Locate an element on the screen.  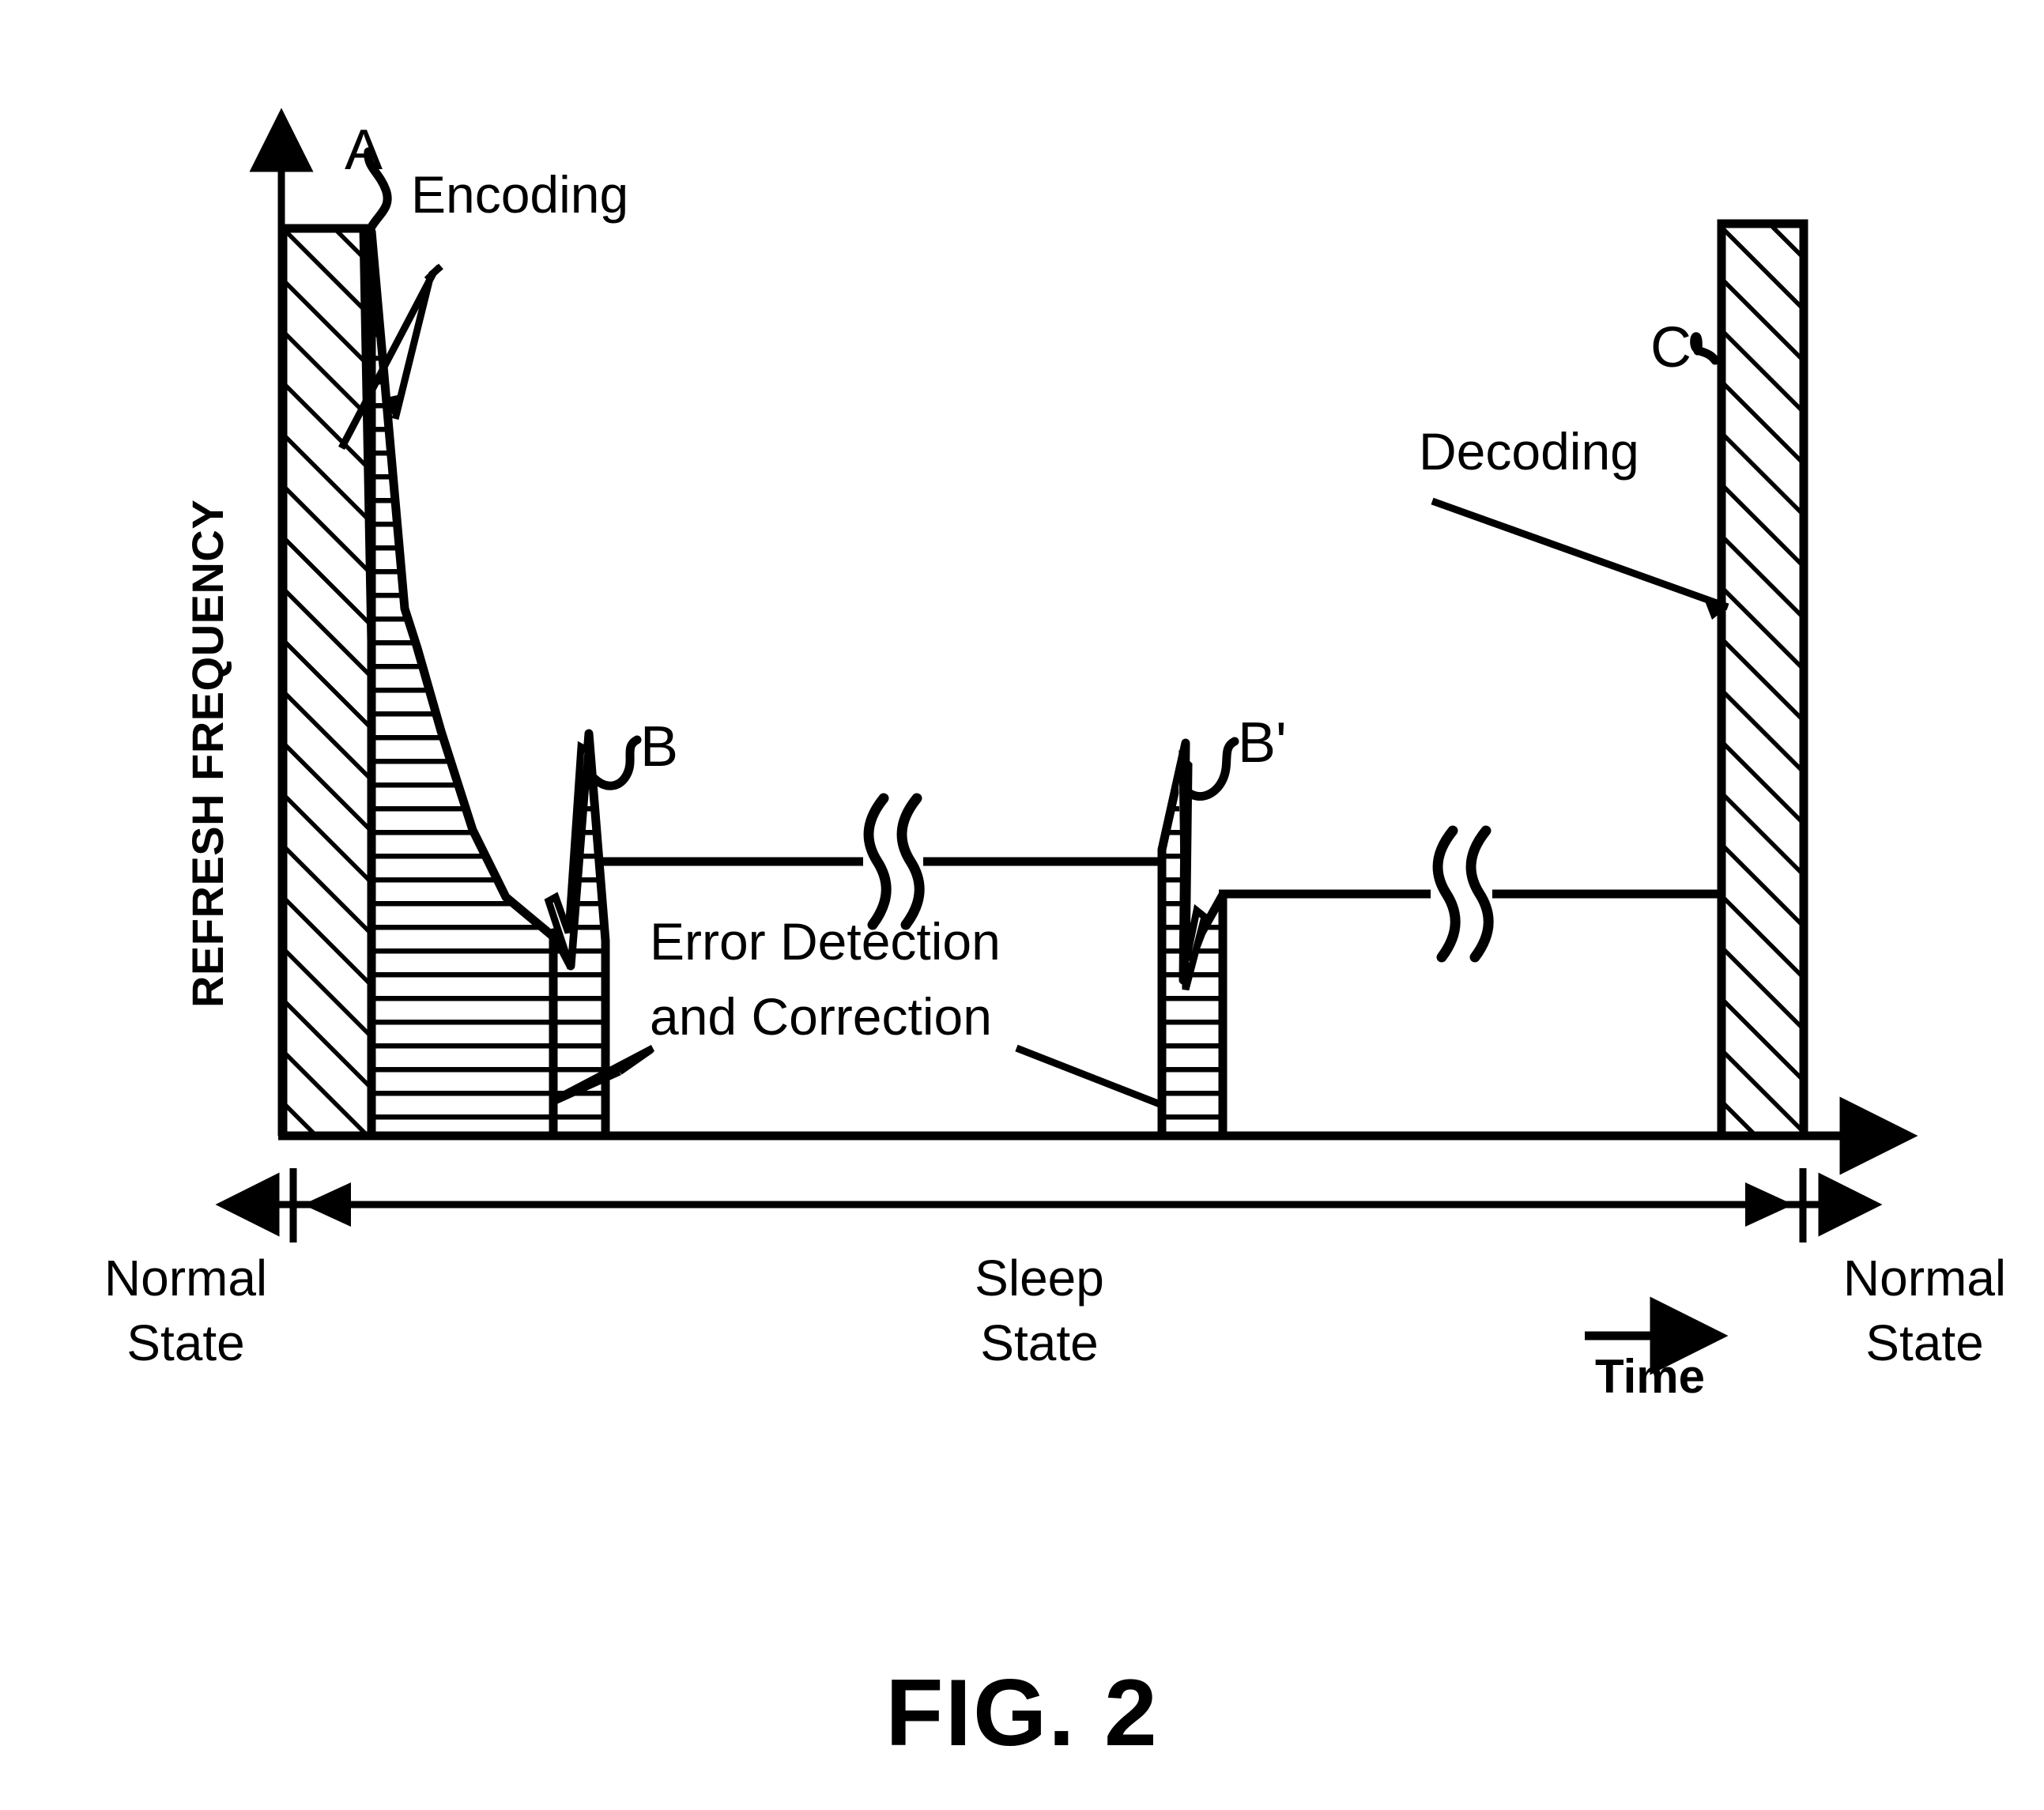
region-c-decoding-bar is located at coordinates (1762, 680).